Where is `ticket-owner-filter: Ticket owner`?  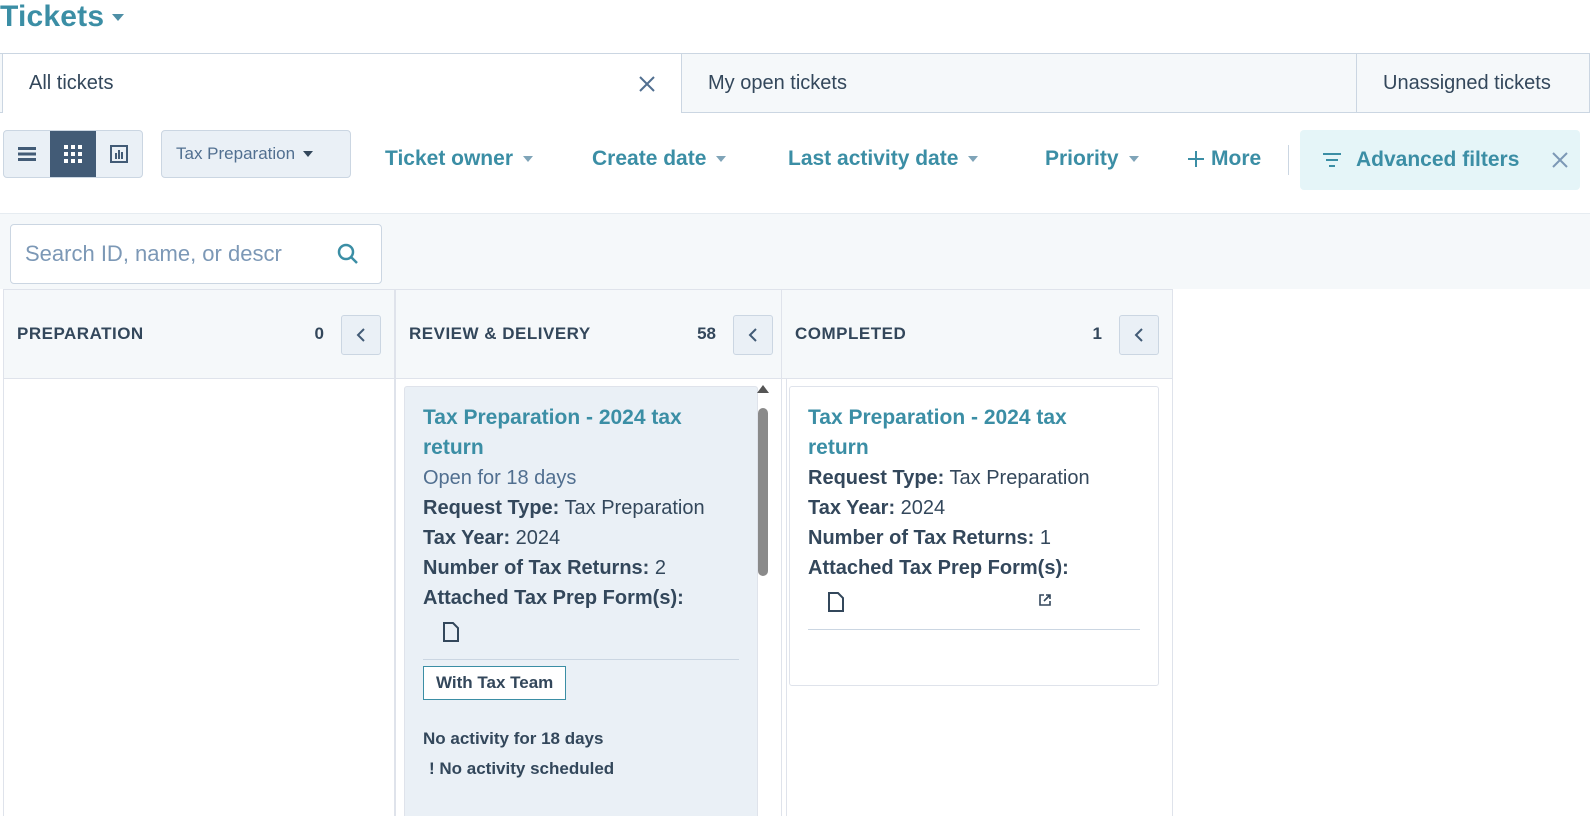
ticket-owner-filter: Ticket owner is located at coordinates (459, 159).